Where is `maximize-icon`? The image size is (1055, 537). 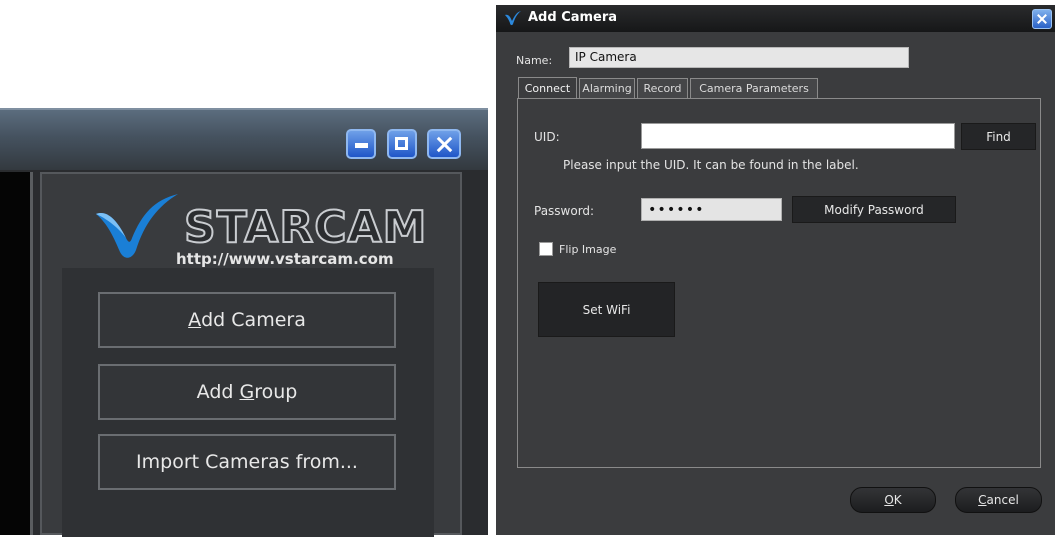
maximize-icon is located at coordinates (402, 144).